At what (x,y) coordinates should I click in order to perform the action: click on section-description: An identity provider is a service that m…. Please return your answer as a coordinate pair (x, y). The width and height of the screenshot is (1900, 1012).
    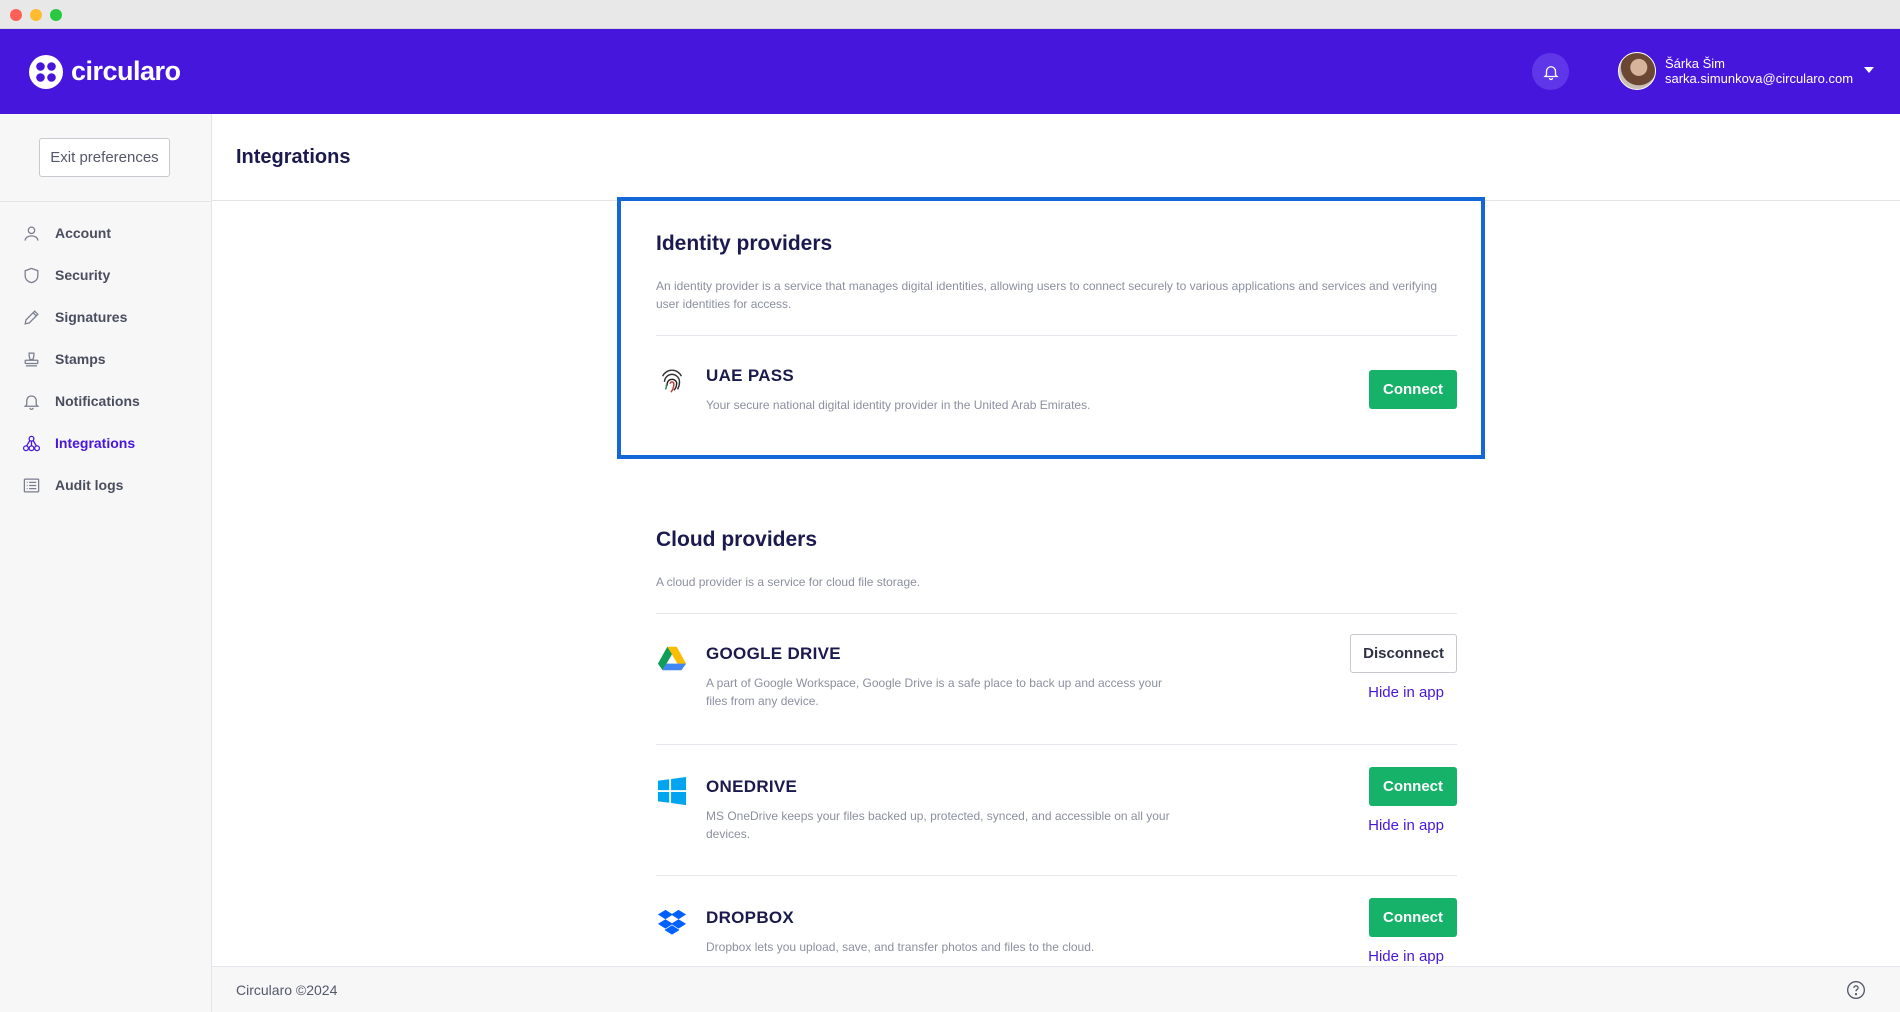
    Looking at the image, I should click on (1047, 295).